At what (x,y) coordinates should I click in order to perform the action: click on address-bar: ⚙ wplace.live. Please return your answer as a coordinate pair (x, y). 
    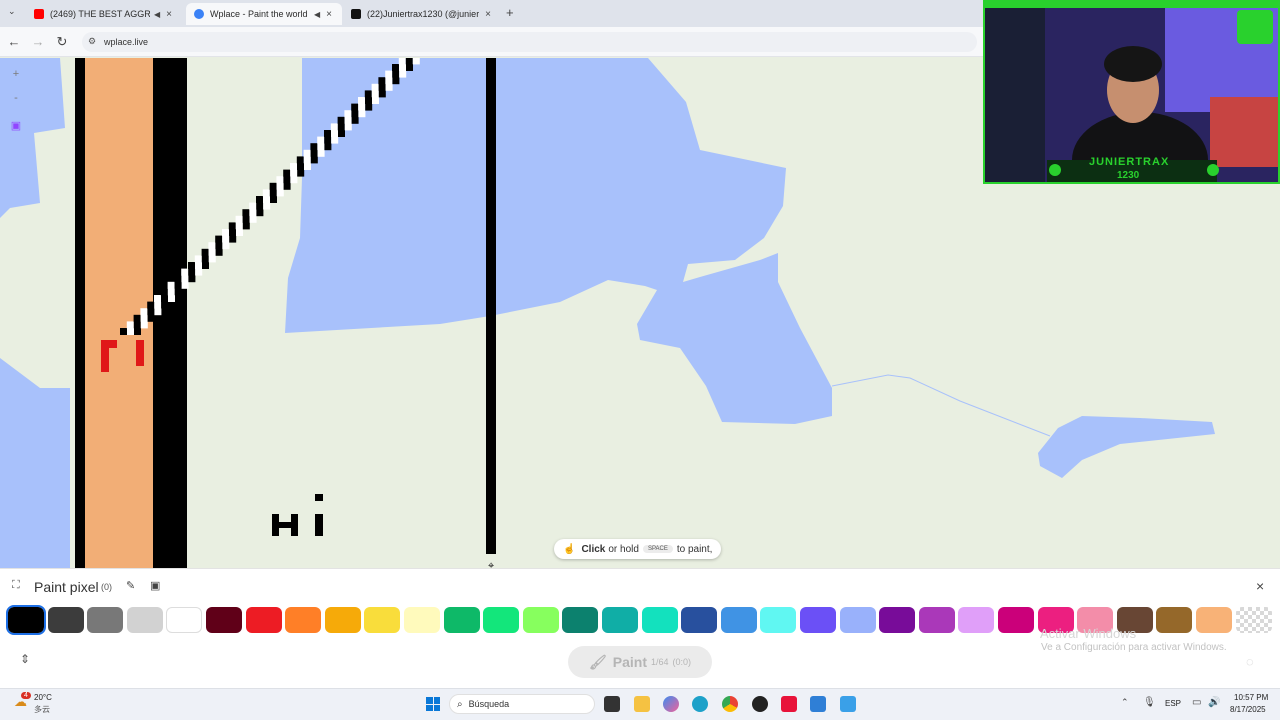
    Looking at the image, I should click on (529, 42).